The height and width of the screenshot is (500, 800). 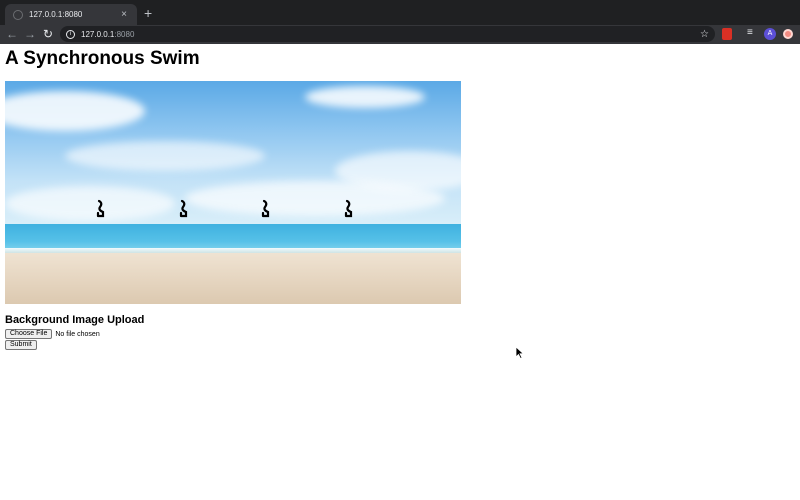 What do you see at coordinates (704, 34) in the screenshot?
I see `star-icon: ☆` at bounding box center [704, 34].